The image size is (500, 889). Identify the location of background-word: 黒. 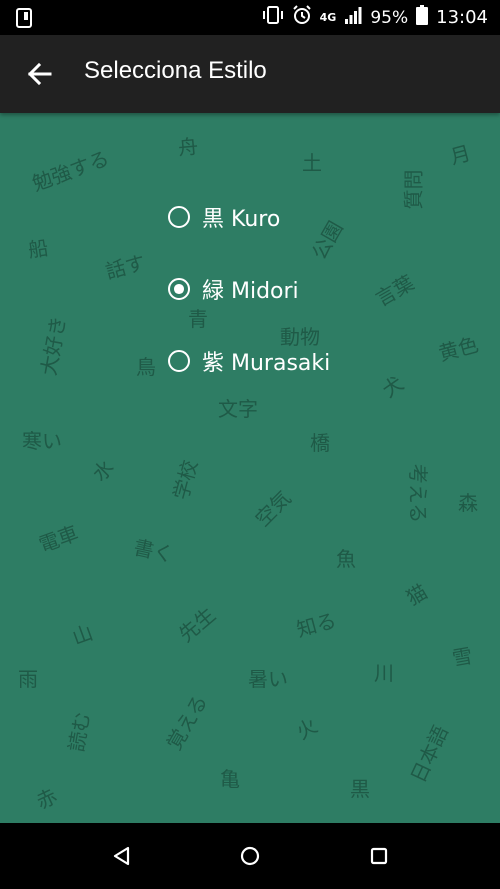
(360, 789).